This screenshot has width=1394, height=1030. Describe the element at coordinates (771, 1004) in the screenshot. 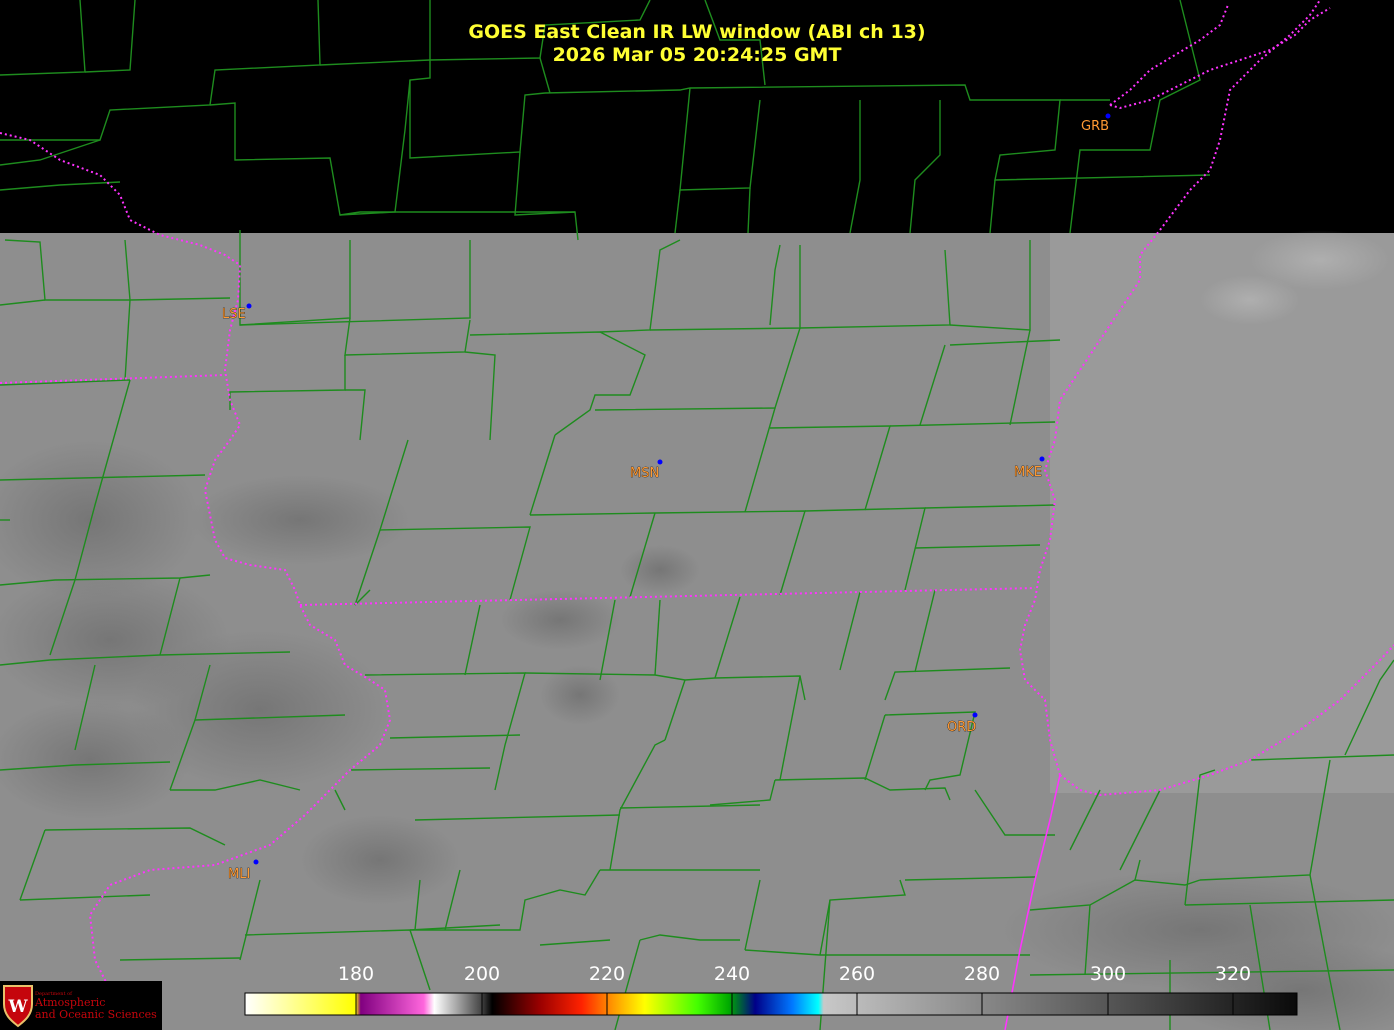

I see `colorbar-gradient` at that location.